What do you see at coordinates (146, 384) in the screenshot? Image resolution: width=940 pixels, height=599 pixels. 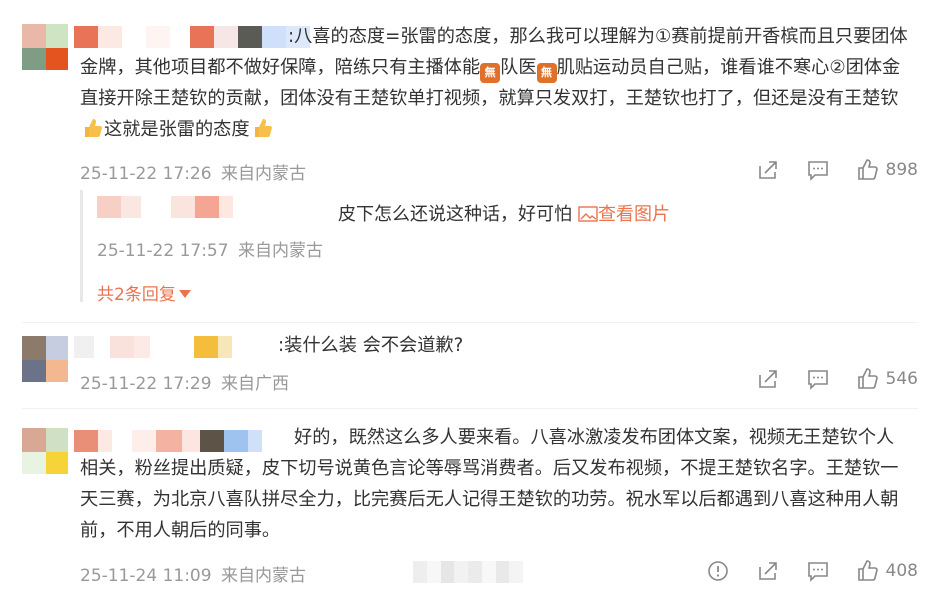 I see `comment-time: 25-11-22 17:29` at bounding box center [146, 384].